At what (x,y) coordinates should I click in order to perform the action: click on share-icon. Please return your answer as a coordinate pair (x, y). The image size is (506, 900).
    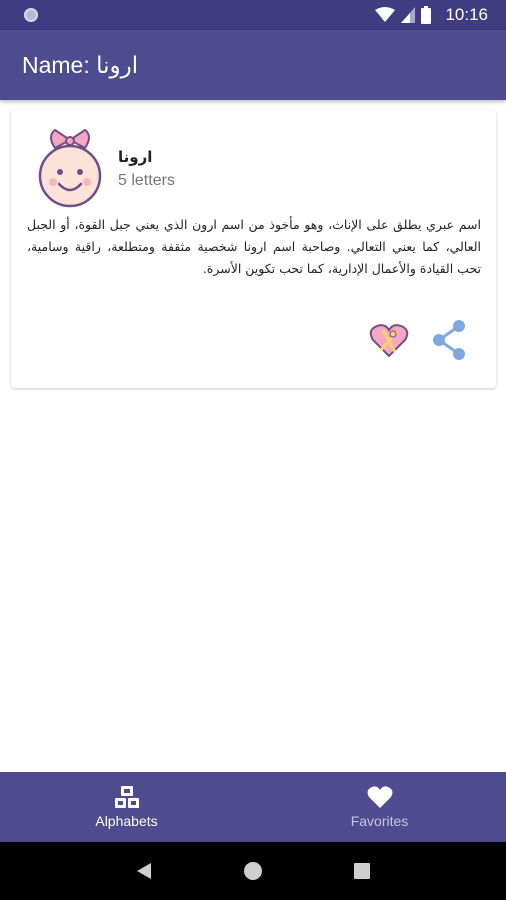
    Looking at the image, I should click on (449, 340).